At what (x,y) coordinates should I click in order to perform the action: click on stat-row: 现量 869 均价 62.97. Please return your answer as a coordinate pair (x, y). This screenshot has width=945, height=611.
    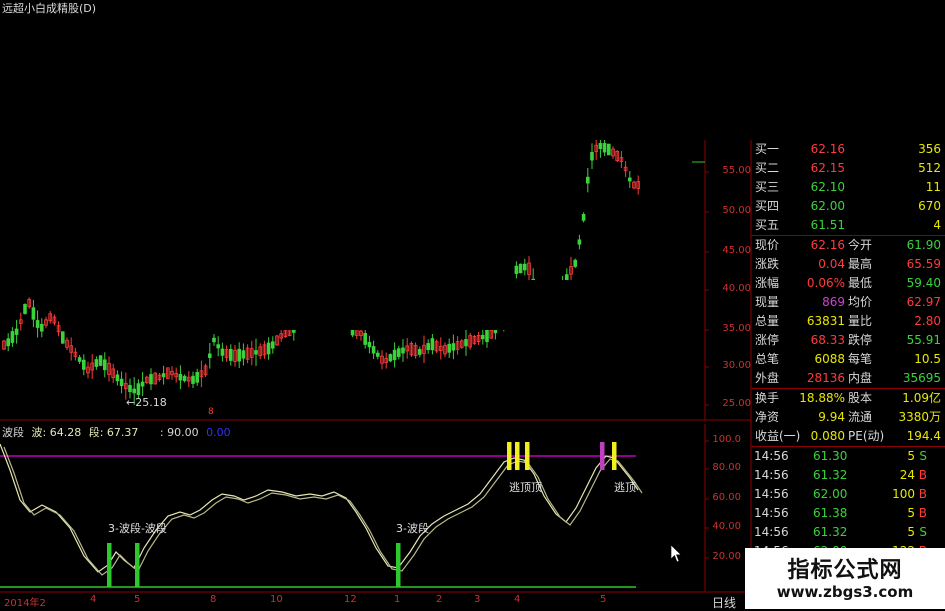
    Looking at the image, I should click on (848, 302).